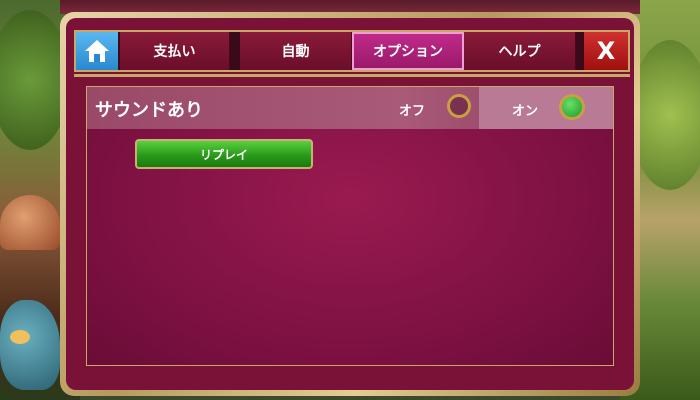 The height and width of the screenshot is (400, 700). I want to click on tab-divider, so click(352, 75).